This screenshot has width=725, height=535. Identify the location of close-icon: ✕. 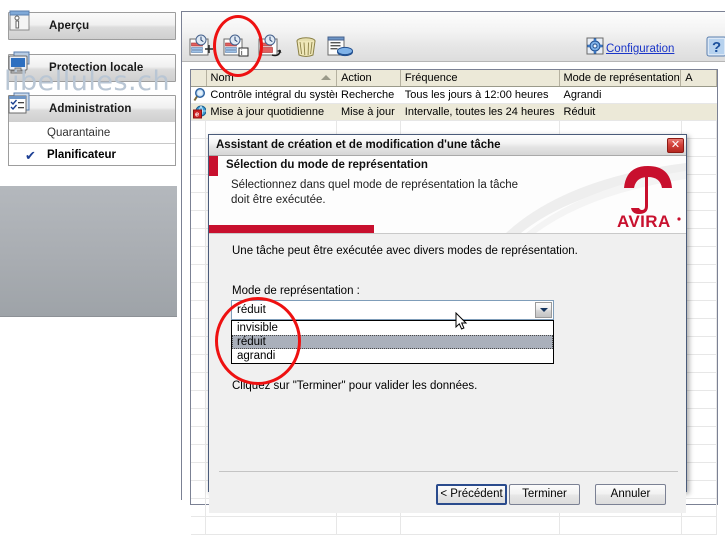
(675, 145).